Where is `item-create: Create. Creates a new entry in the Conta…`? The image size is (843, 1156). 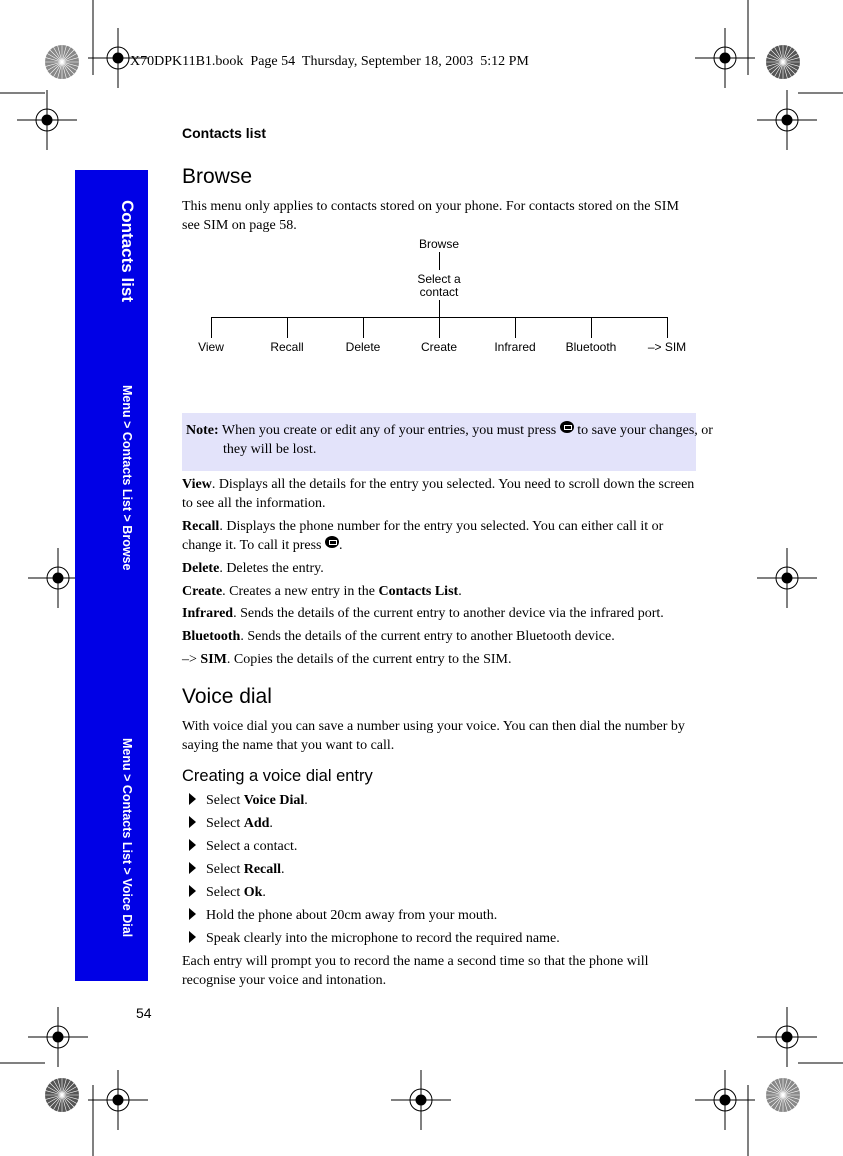
item-create: Create. Creates a new entry in the Conta… is located at coordinates (439, 591).